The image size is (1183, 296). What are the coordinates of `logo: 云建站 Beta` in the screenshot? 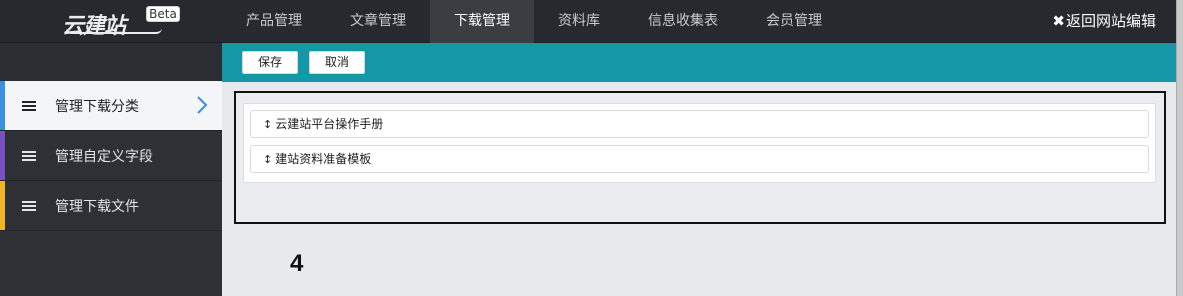 It's located at (122, 22).